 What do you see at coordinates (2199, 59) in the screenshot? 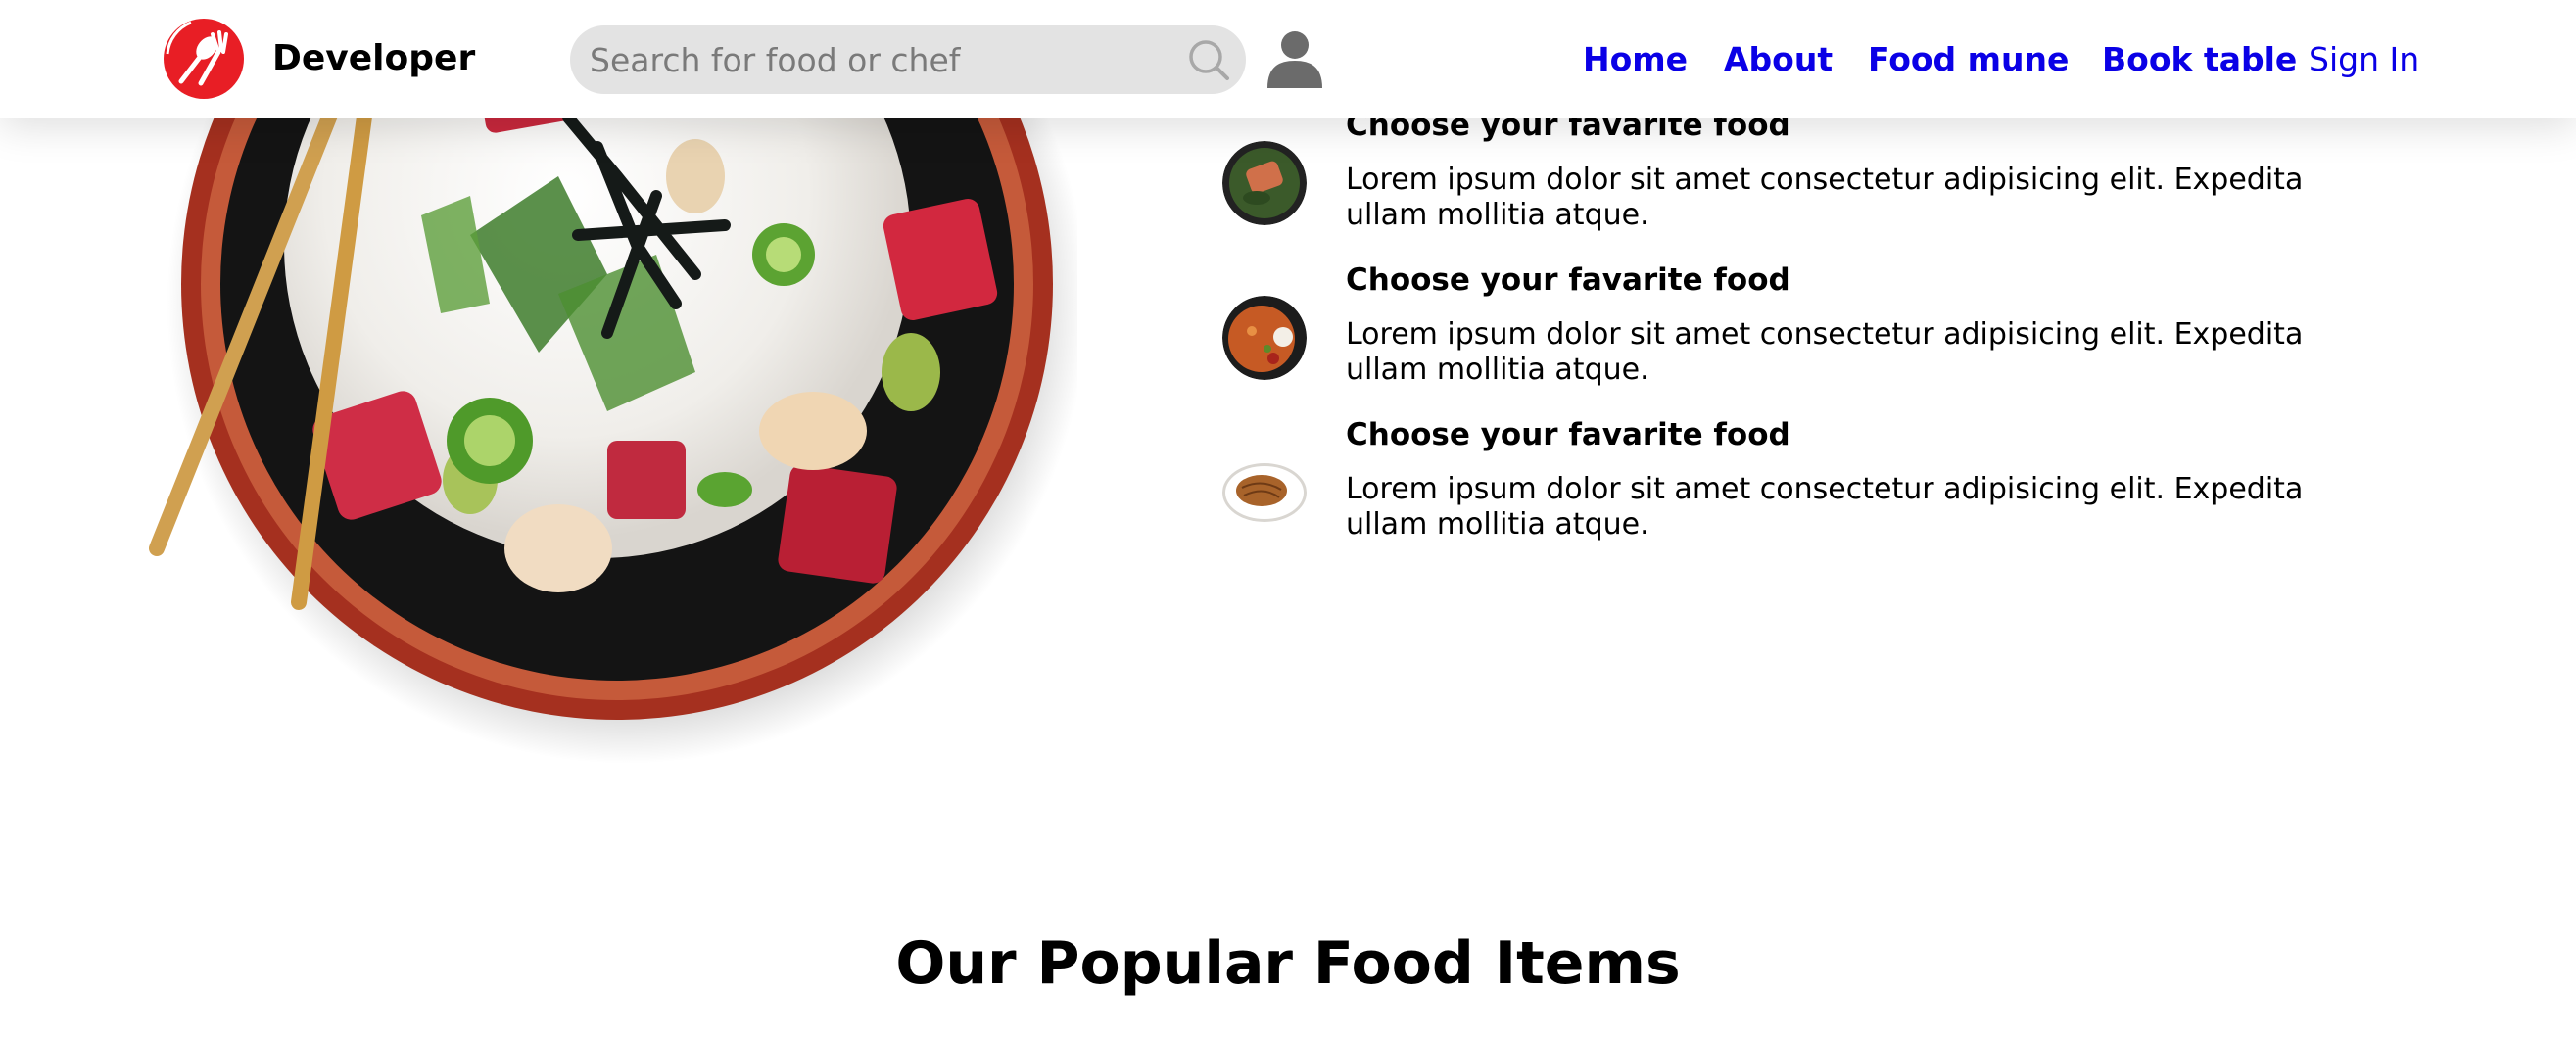
I see `nav-book-table: Book table` at bounding box center [2199, 59].